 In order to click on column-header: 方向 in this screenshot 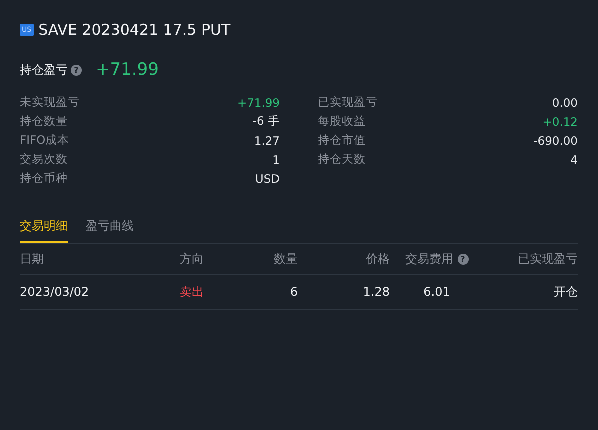, I will do `click(192, 259)`.